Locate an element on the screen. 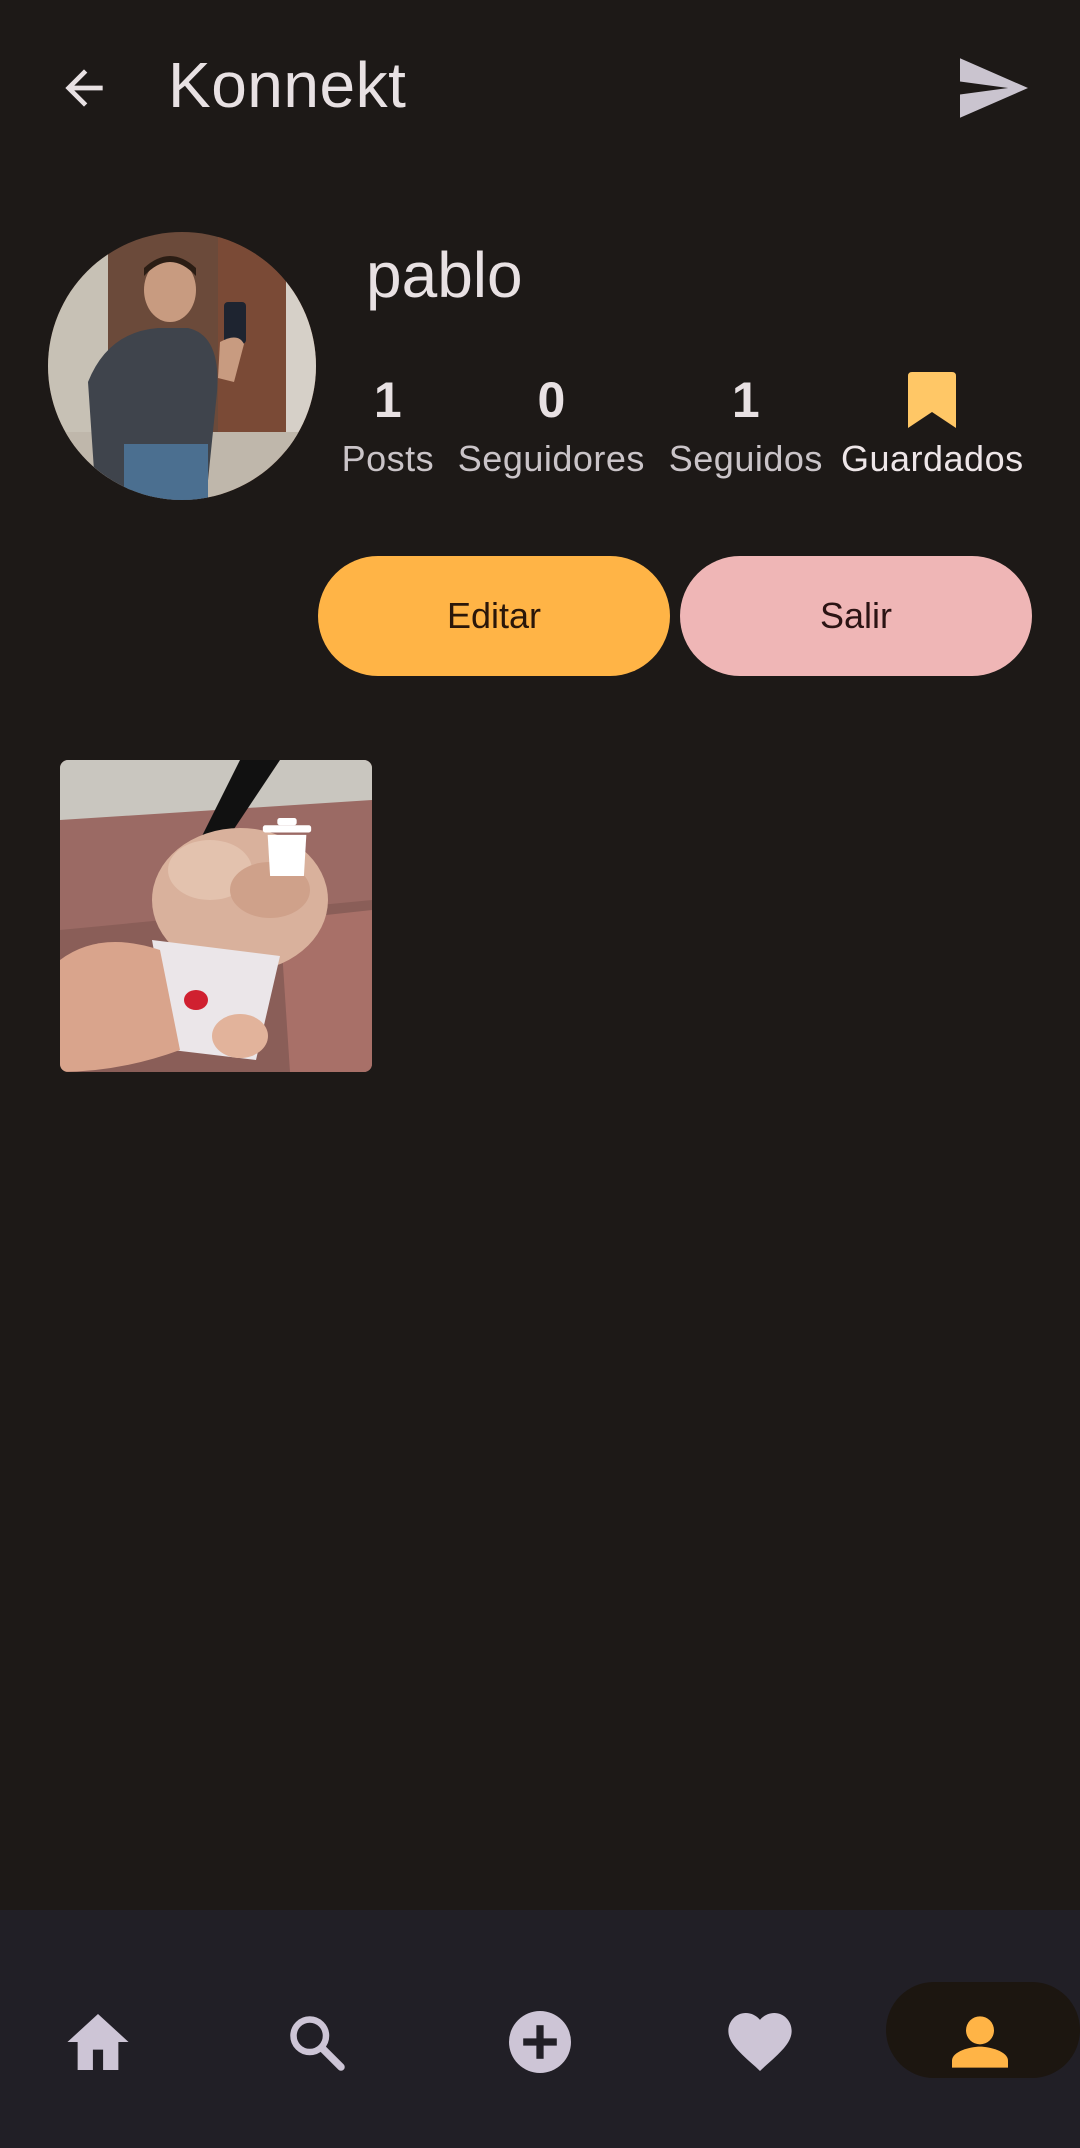  nav-add is located at coordinates (540, 2042).